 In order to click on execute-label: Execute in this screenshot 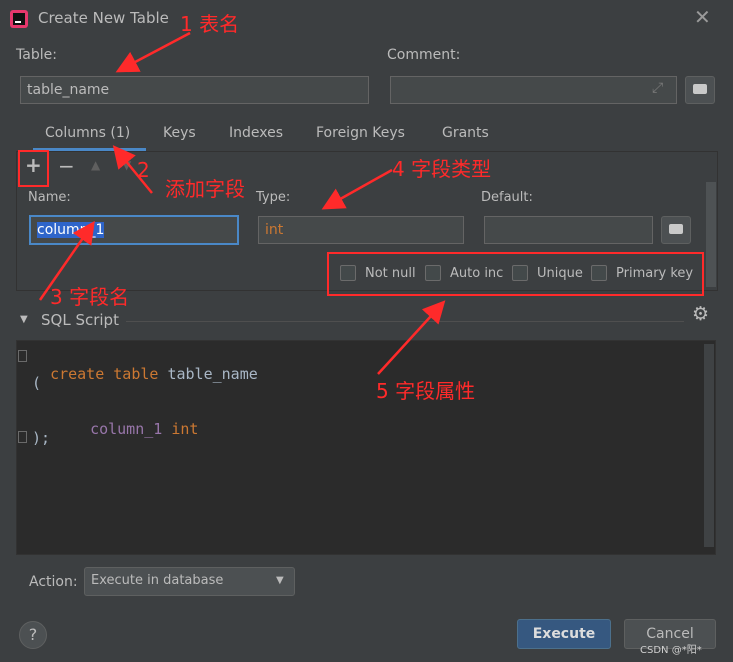, I will do `click(564, 634)`.